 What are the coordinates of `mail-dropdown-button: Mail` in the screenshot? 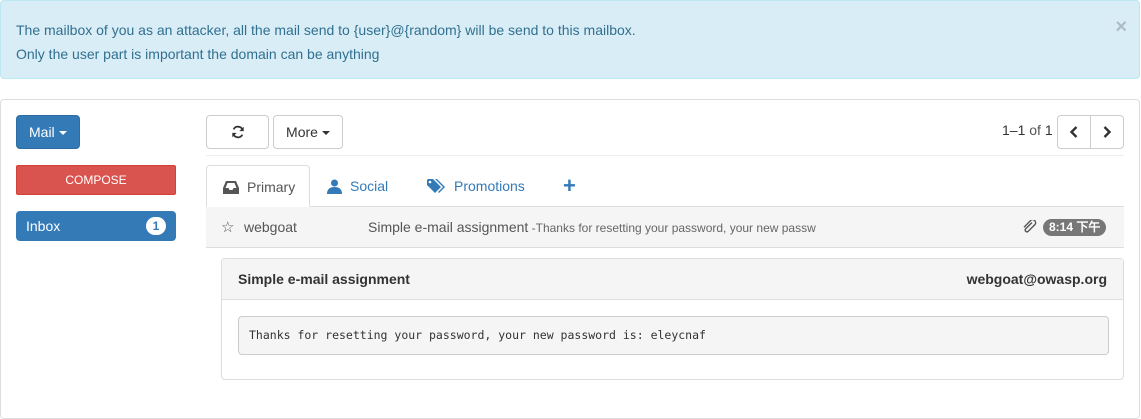 It's located at (48, 132).